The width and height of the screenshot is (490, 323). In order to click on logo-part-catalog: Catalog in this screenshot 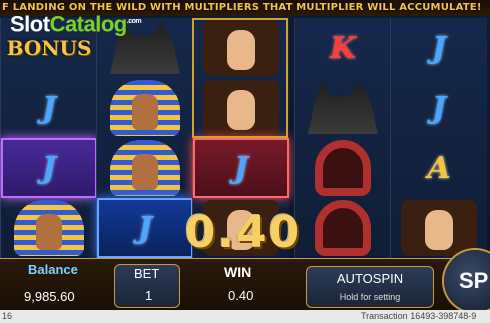, I will do `click(88, 24)`.